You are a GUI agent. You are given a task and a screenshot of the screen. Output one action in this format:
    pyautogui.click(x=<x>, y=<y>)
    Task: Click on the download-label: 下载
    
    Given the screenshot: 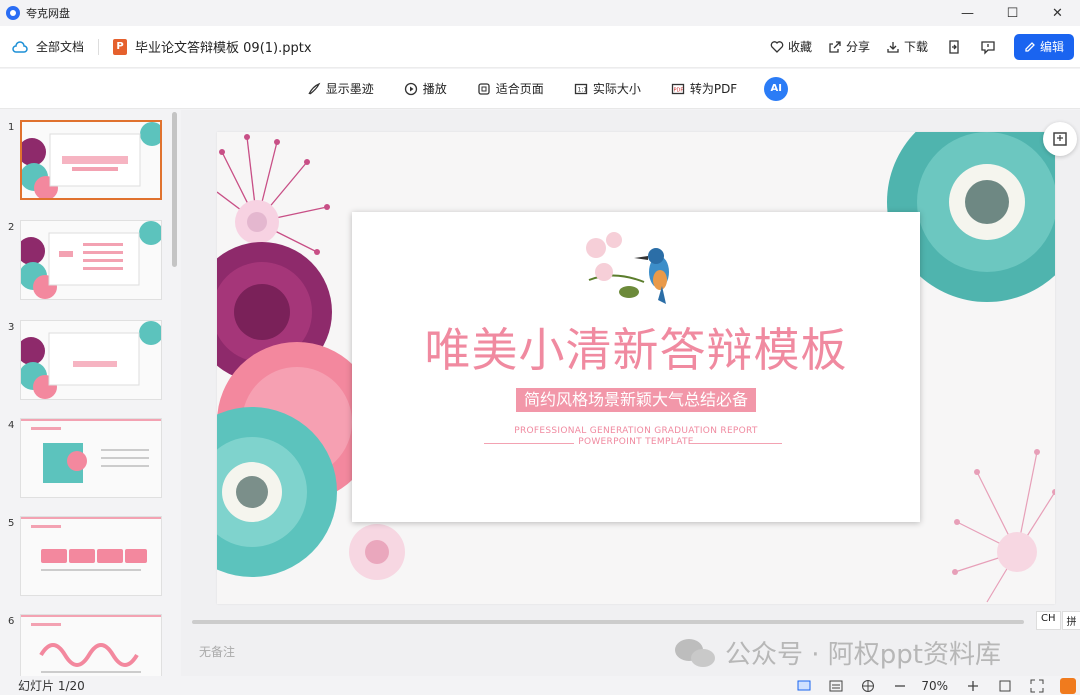 What is the action you would take?
    pyautogui.click(x=915, y=47)
    